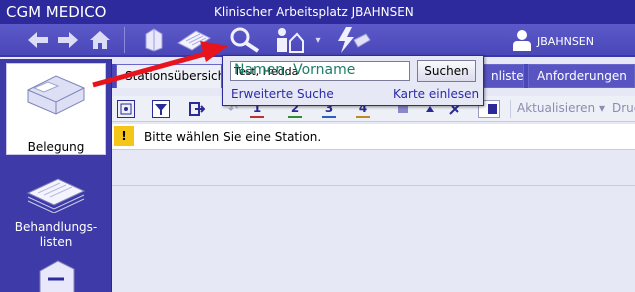  I want to click on chevron-down-icon: ▾, so click(318, 40).